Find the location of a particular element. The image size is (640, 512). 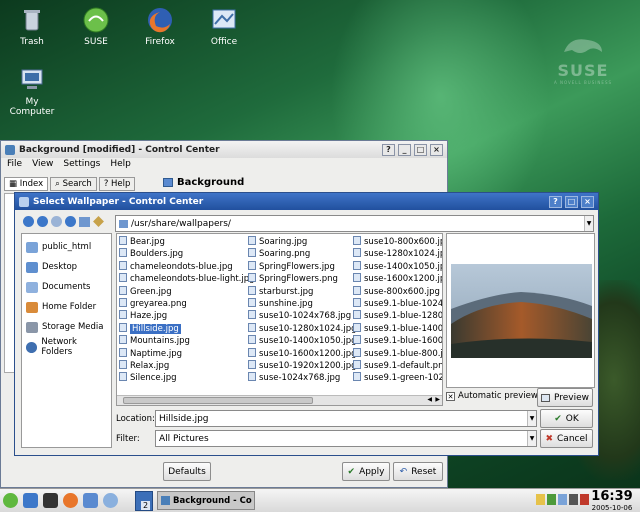

file-item: chameleondots-blue.jpg is located at coordinates (183, 266).